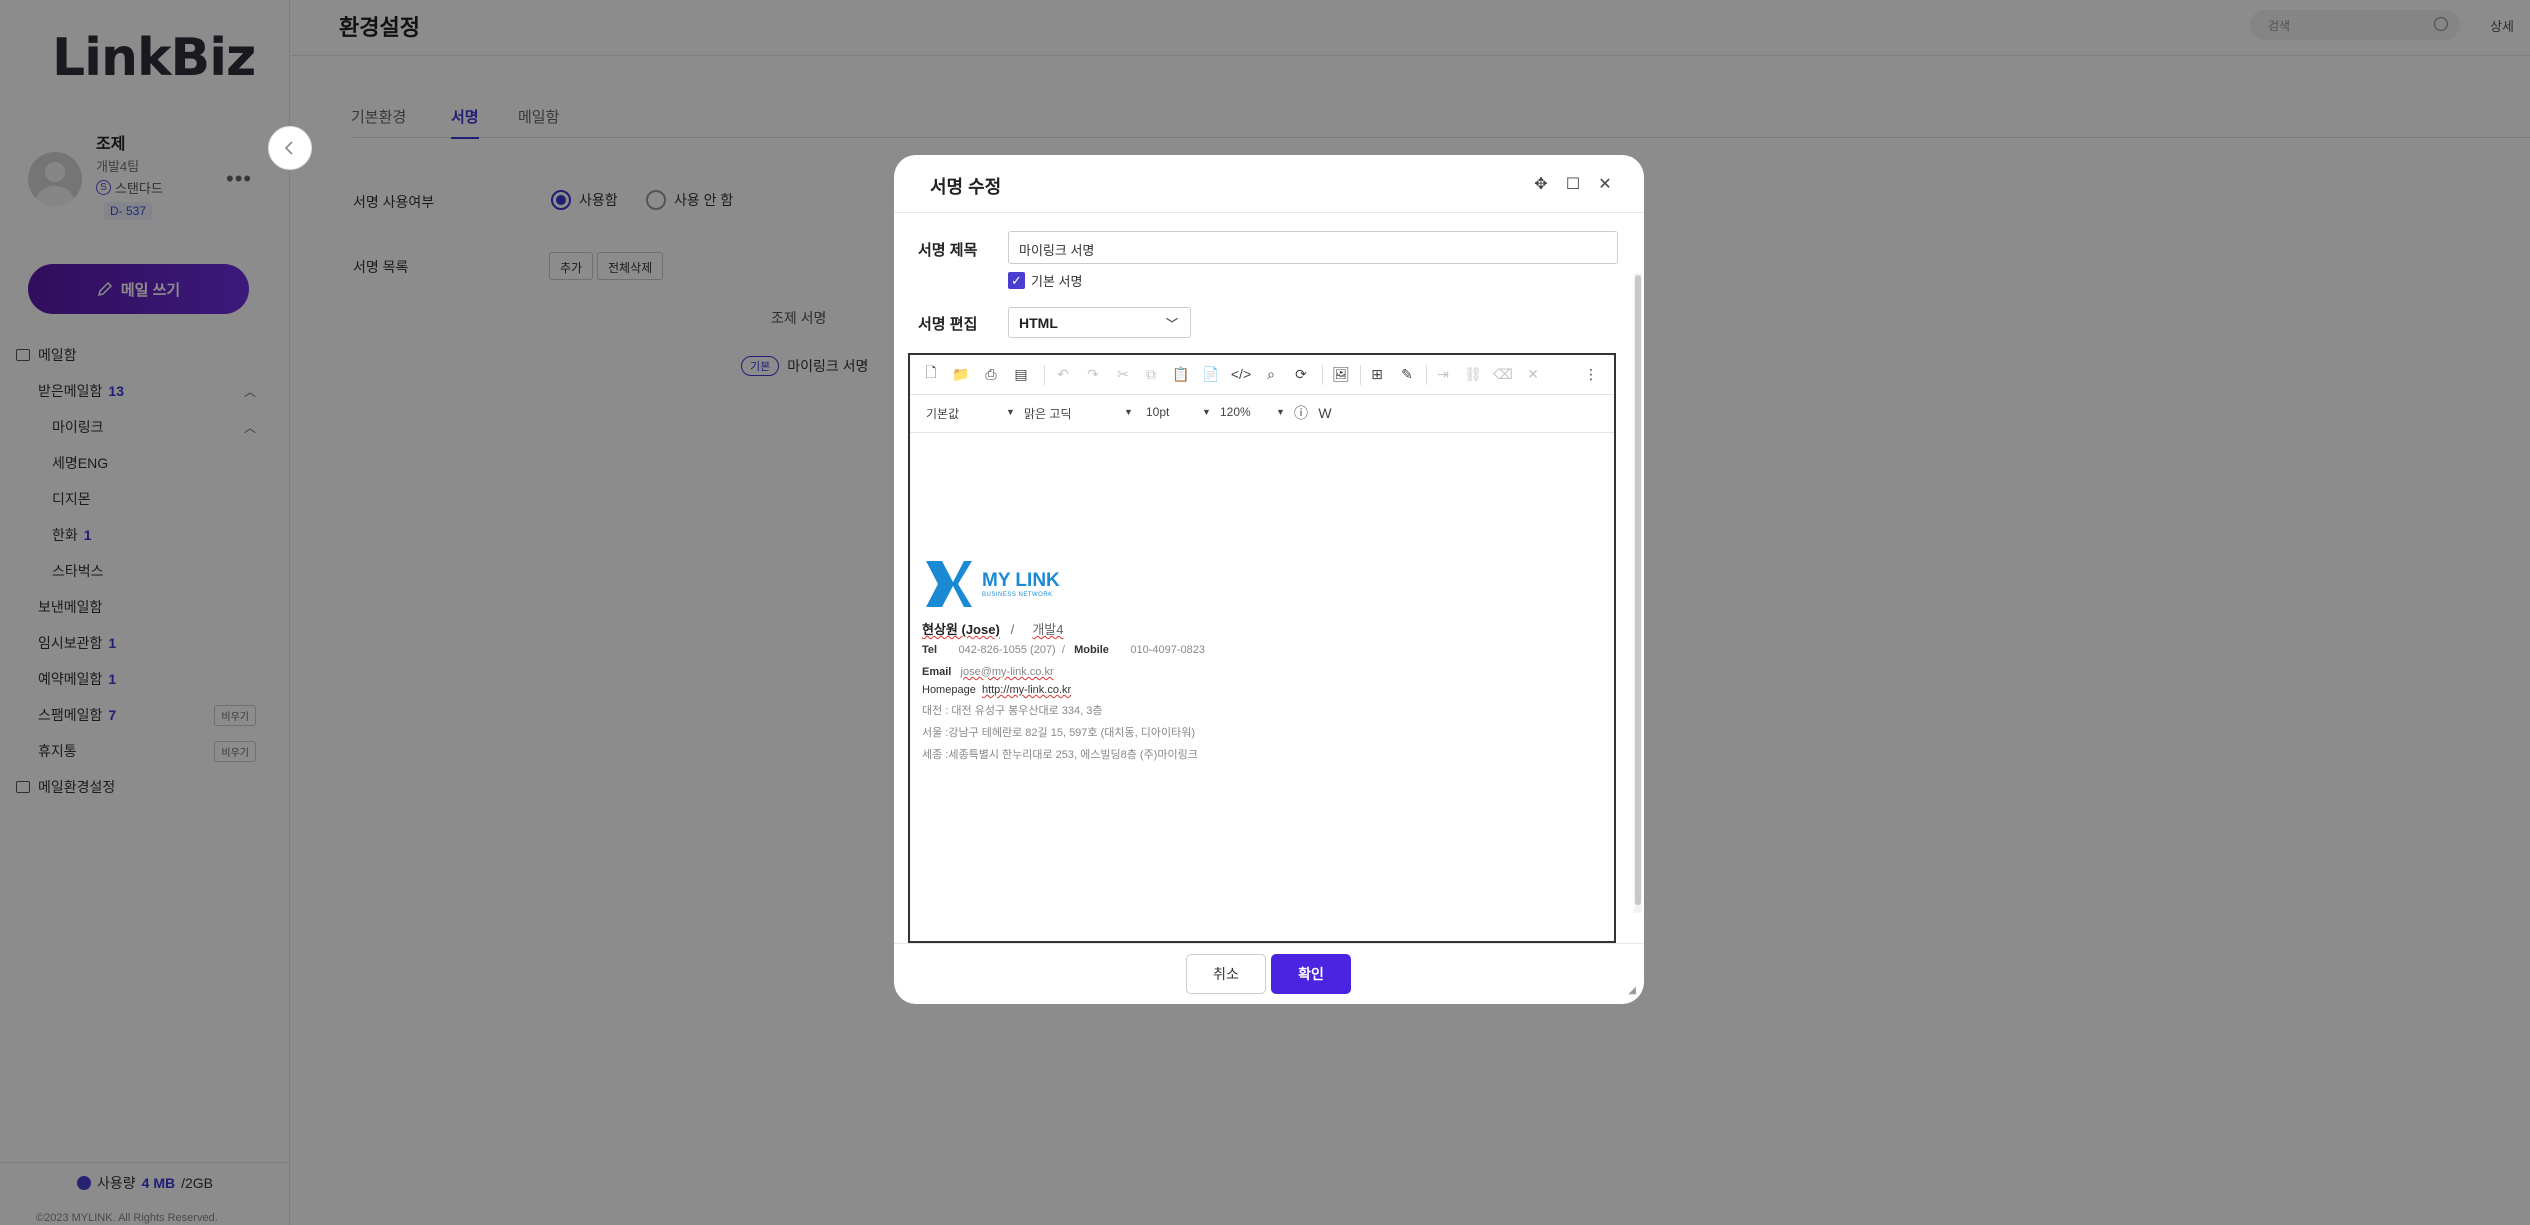 This screenshot has height=1225, width=2530. What do you see at coordinates (1063, 672) in the screenshot?
I see `signature-email-line: Email jose@my-link.co.kr` at bounding box center [1063, 672].